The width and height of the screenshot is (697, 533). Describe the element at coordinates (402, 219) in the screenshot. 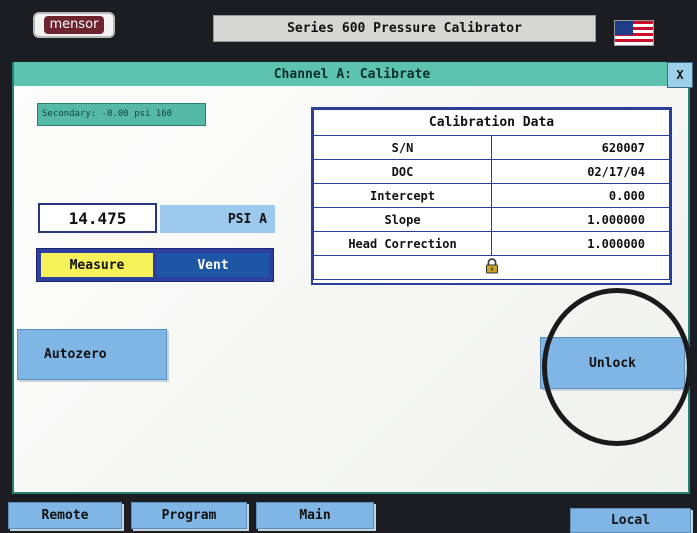

I see `row-label: Slope` at that location.